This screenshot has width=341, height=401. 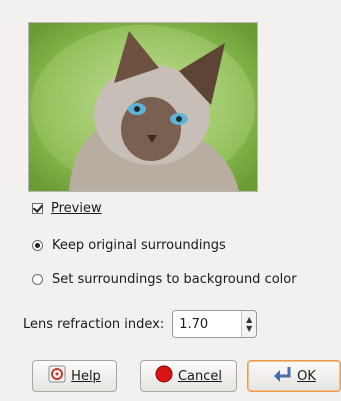 I want to click on radio-button-selected, so click(x=37, y=245).